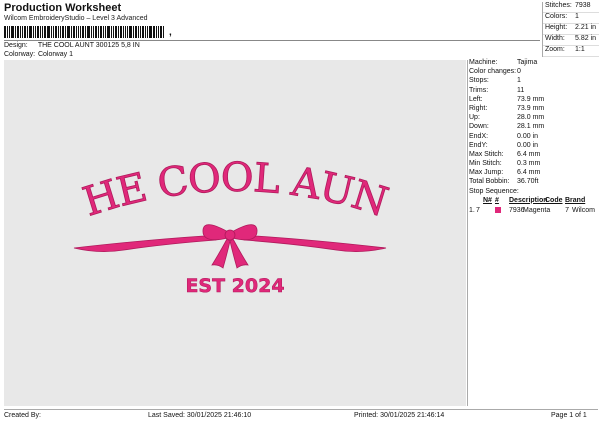 Image resolution: width=600 pixels, height=424 pixels. What do you see at coordinates (476, 201) in the screenshot?
I see `panel-cell` at bounding box center [476, 201].